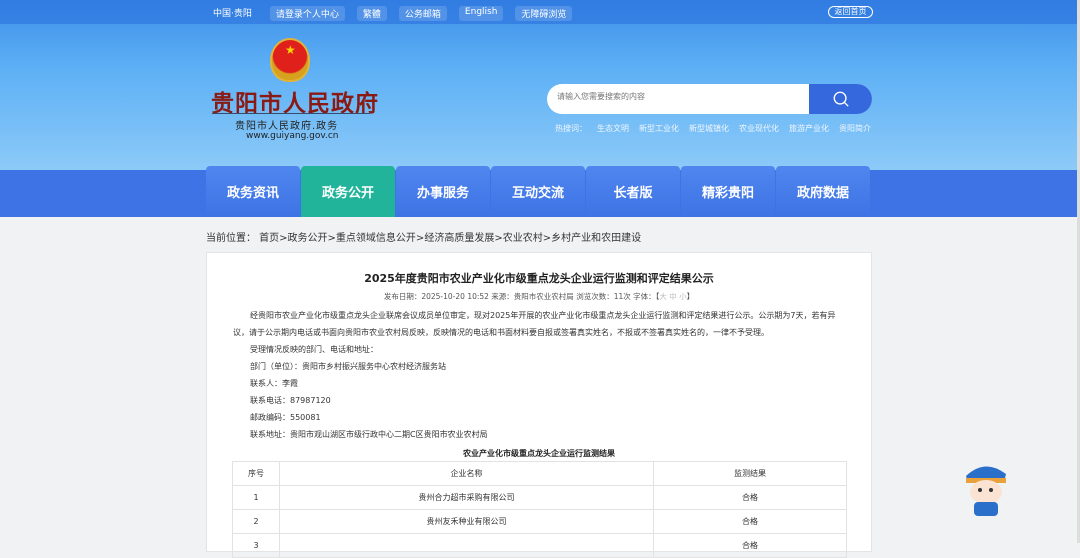 This screenshot has width=1080, height=558. I want to click on hot-searches: 热搜词： 生态文明 新型工业化 新型城镇化 农业现代化 旅游产业化 贵阳简介, so click(718, 128).